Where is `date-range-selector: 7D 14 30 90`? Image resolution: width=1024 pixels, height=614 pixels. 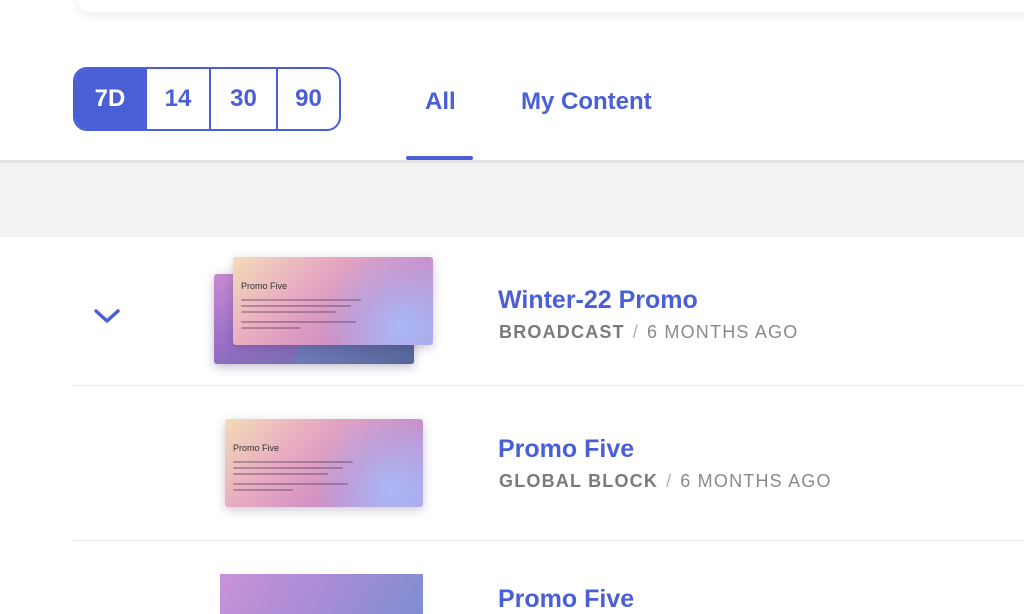
date-range-selector: 7D 14 30 90 is located at coordinates (207, 99).